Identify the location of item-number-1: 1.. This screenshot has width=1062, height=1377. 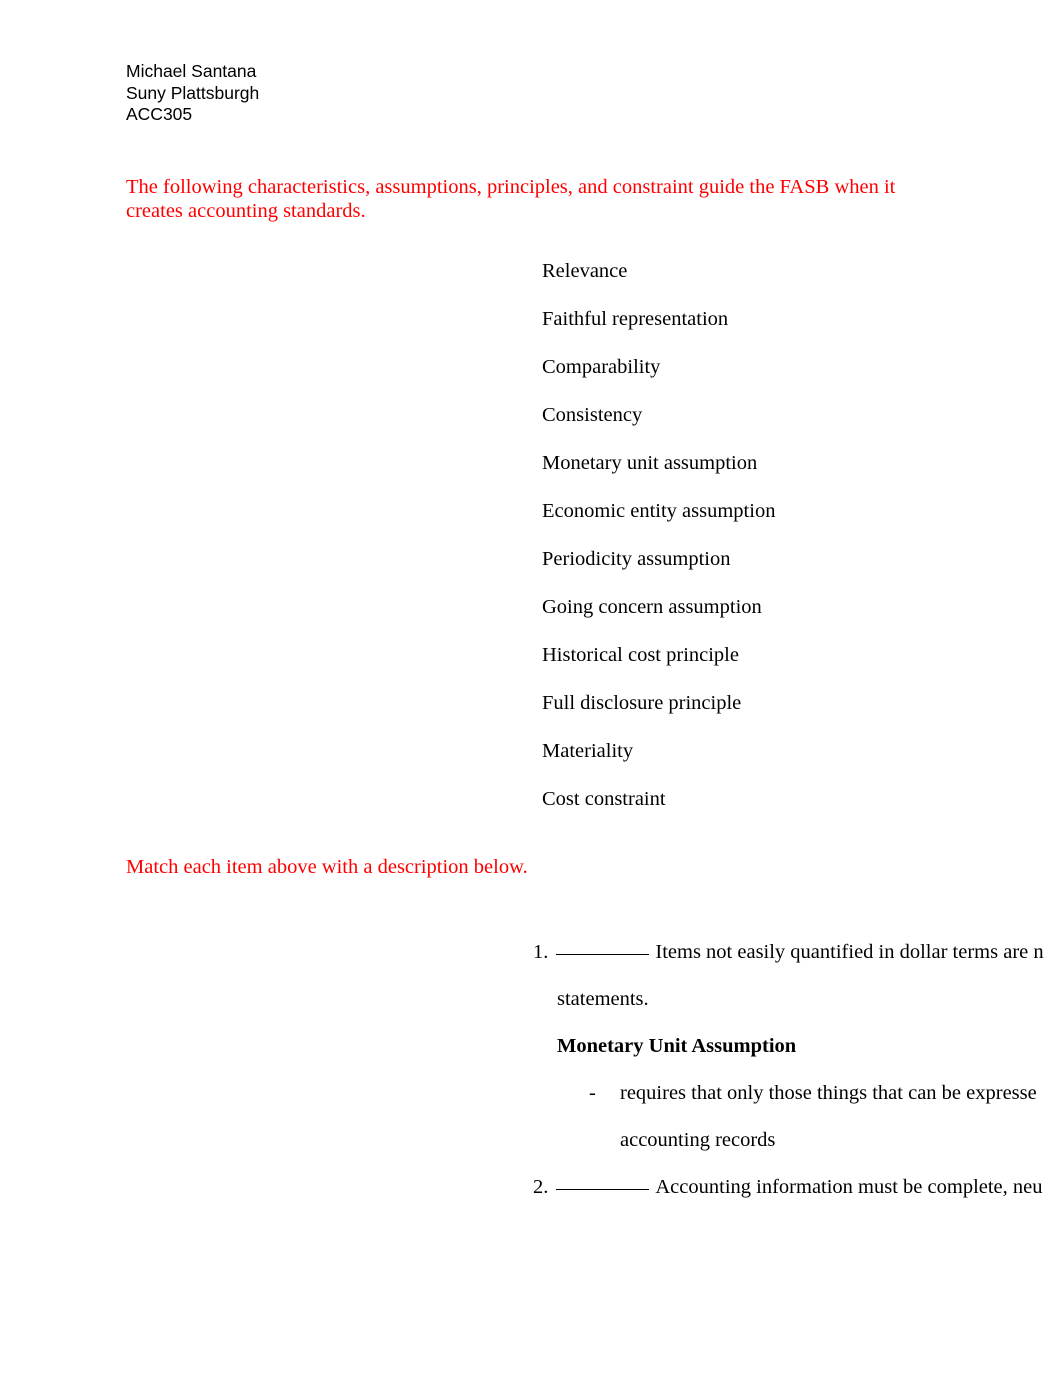
(541, 952).